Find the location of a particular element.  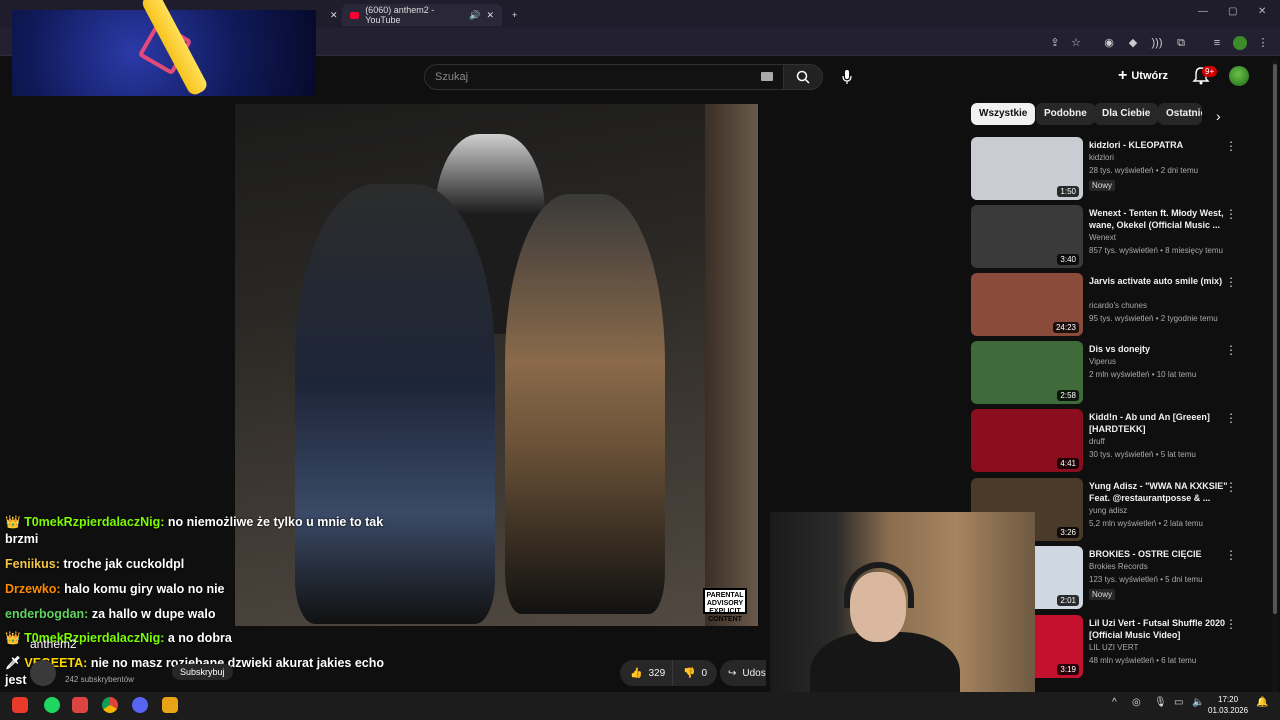

spotify-icon is located at coordinates (52, 705).